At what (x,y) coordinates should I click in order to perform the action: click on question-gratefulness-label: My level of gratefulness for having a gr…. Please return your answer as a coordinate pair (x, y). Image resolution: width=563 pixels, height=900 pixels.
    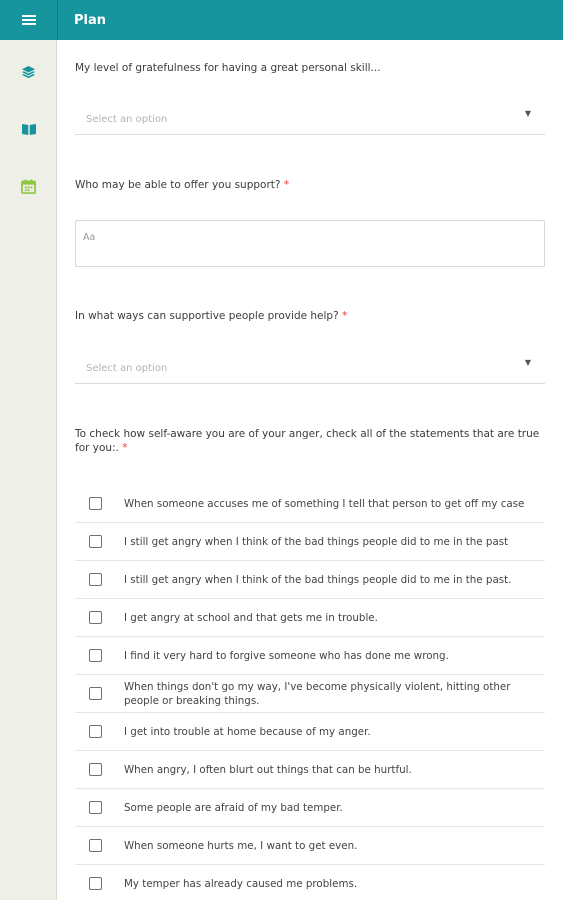
    Looking at the image, I should click on (228, 68).